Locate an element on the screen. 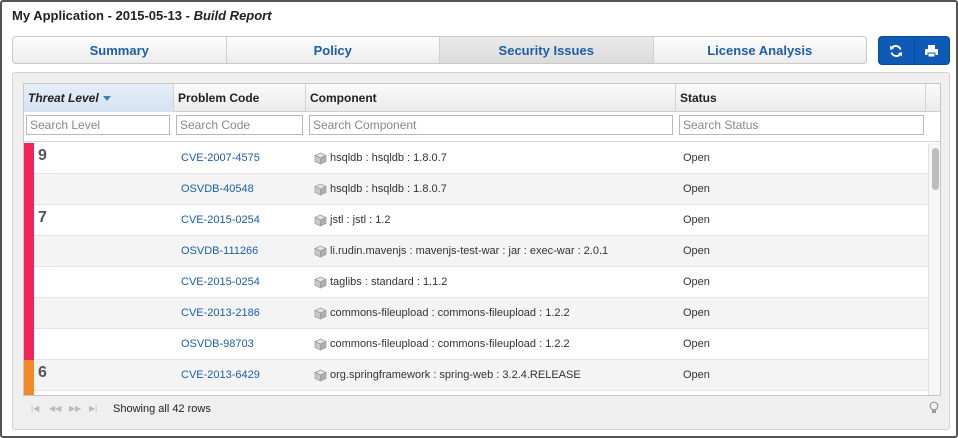 The image size is (958, 438). column-label: Threat Level is located at coordinates (63, 98).